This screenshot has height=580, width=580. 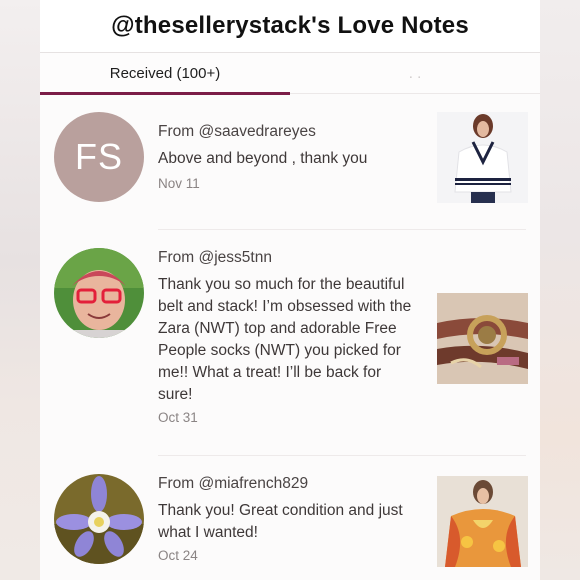 I want to click on belt-photo, so click(x=482, y=338).